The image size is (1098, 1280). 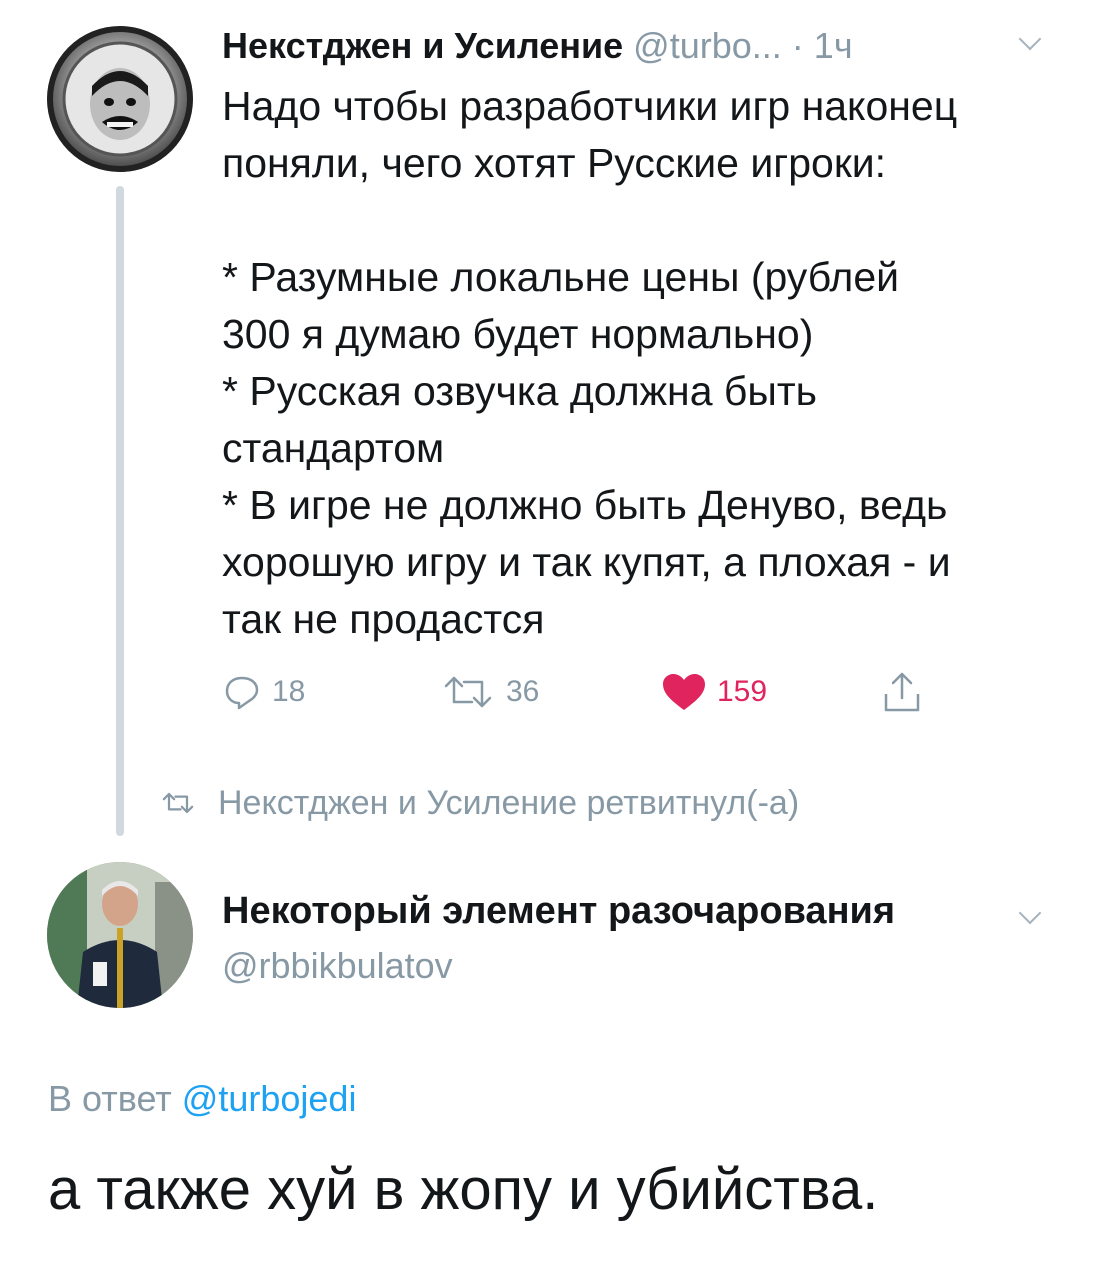 I want to click on author-name: Некстджен и Усиление, so click(x=422, y=45).